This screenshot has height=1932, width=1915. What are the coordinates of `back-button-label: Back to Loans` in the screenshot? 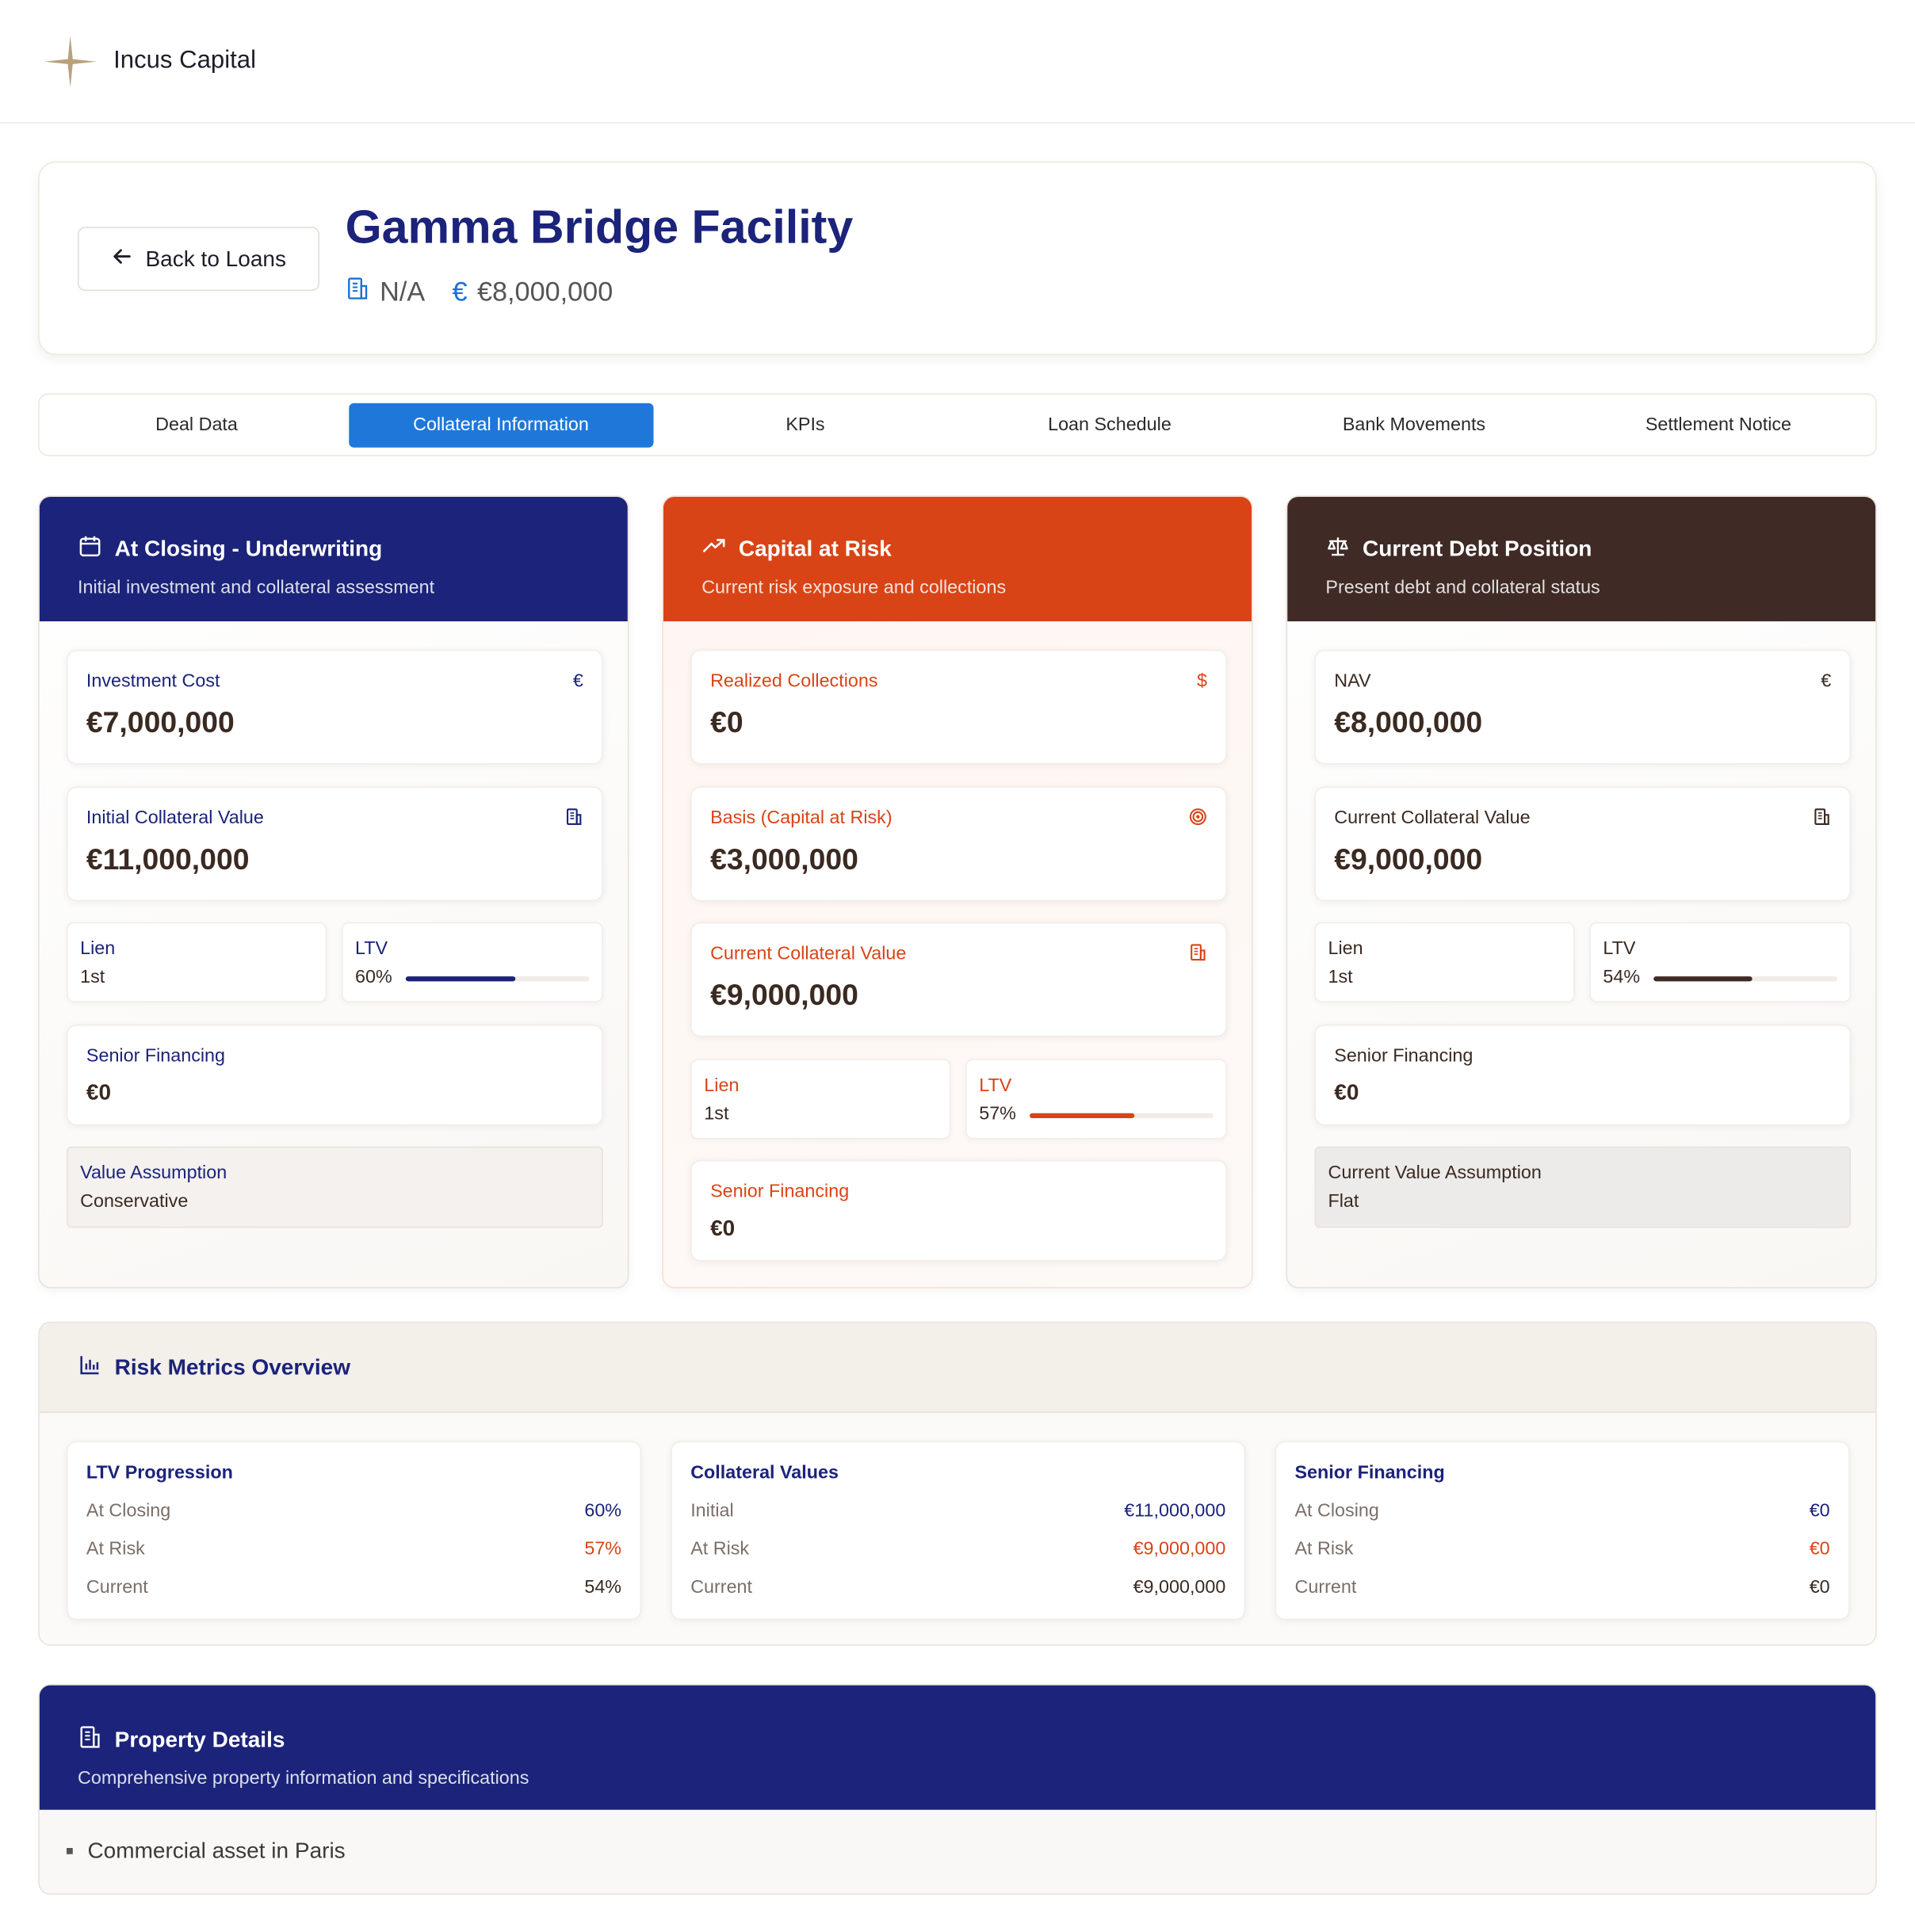 It's located at (215, 258).